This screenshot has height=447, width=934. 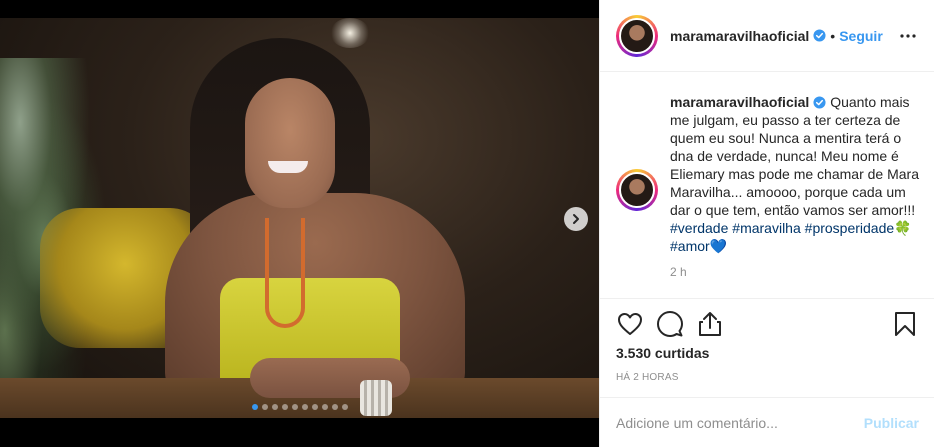 I want to click on publish-comment-button: Publicar, so click(x=891, y=423).